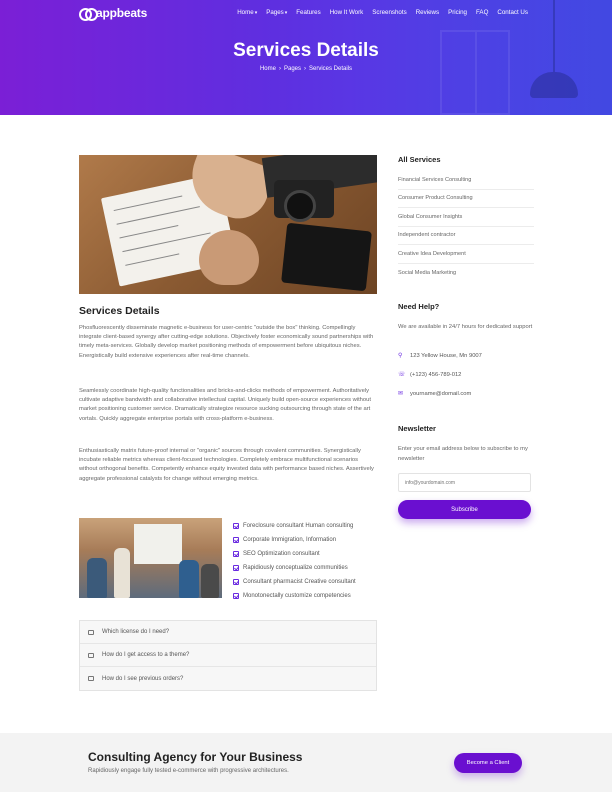  What do you see at coordinates (466, 273) in the screenshot?
I see `service-link: Social Media Marketing` at bounding box center [466, 273].